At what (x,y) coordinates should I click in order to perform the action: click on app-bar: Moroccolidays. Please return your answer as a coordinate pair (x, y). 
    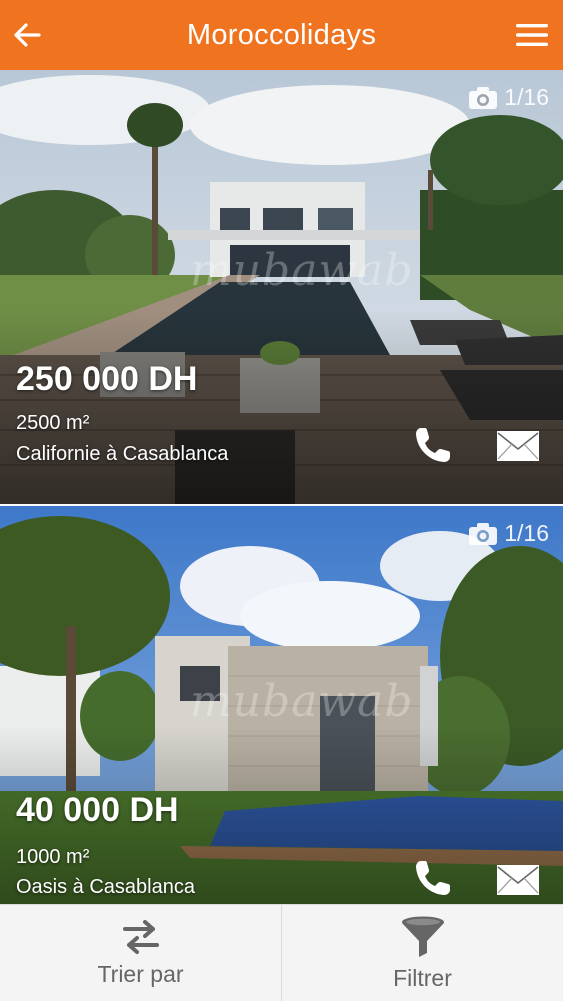
    Looking at the image, I should click on (281, 35).